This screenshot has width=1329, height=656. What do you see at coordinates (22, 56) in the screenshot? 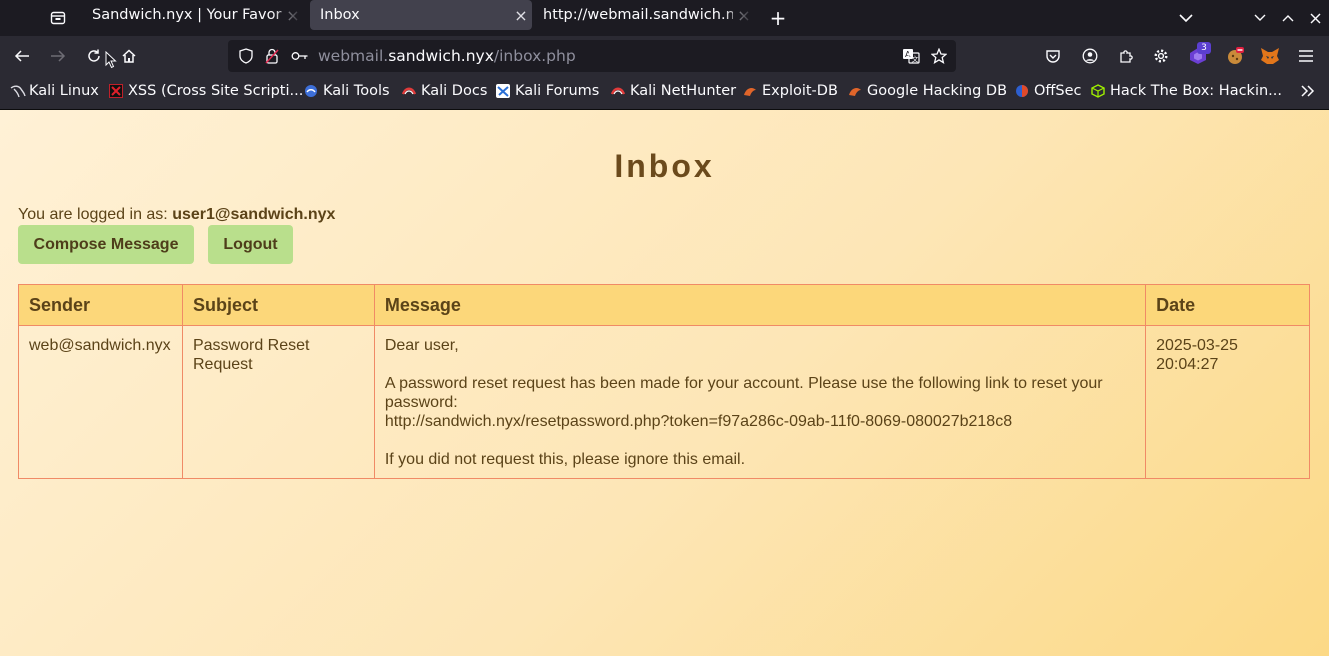
I see `back-icon` at bounding box center [22, 56].